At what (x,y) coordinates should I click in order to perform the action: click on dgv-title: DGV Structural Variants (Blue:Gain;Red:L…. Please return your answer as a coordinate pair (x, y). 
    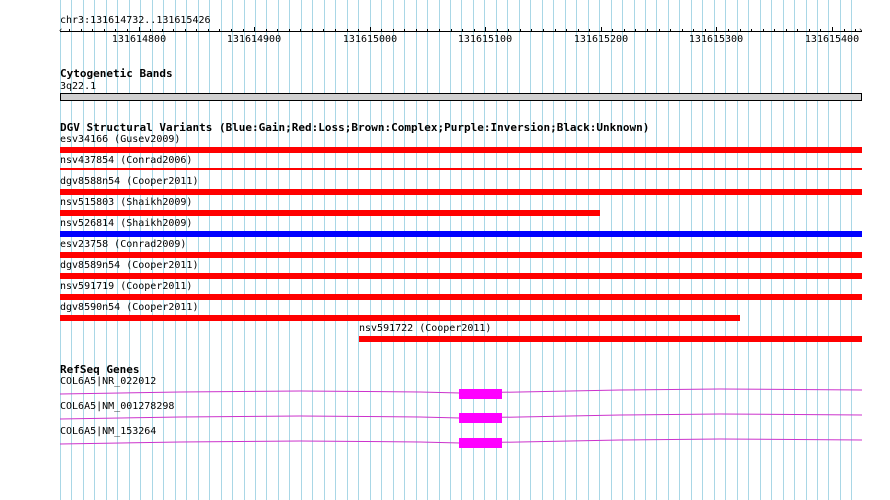
    Looking at the image, I should click on (355, 127).